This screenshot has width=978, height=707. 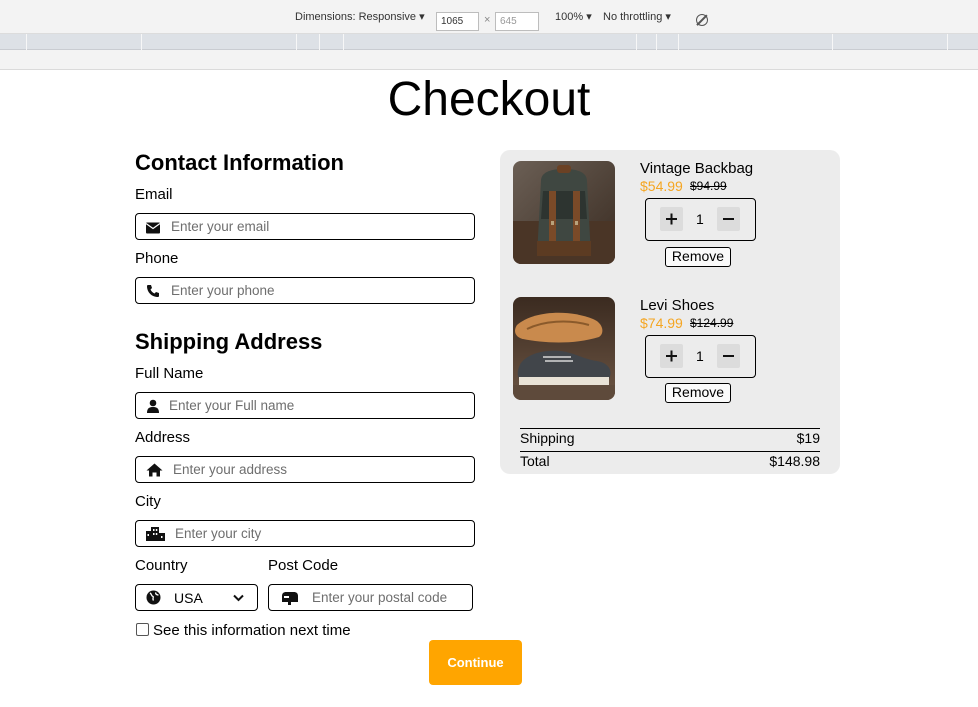 What do you see at coordinates (489, 60) in the screenshot?
I see `ruler-bar` at bounding box center [489, 60].